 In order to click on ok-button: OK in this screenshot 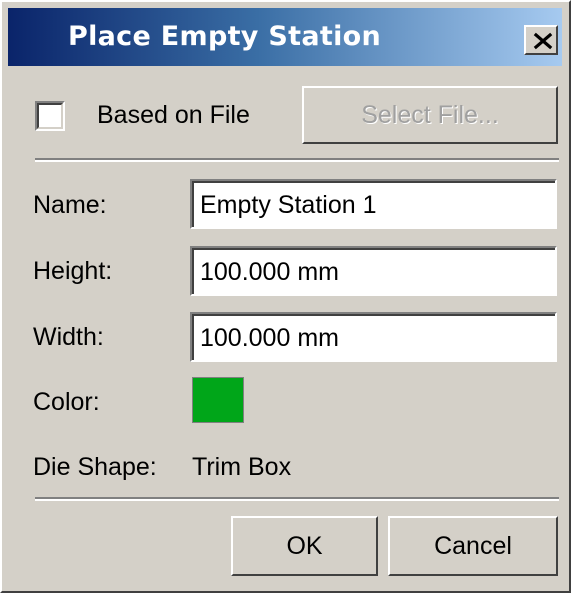, I will do `click(304, 546)`.